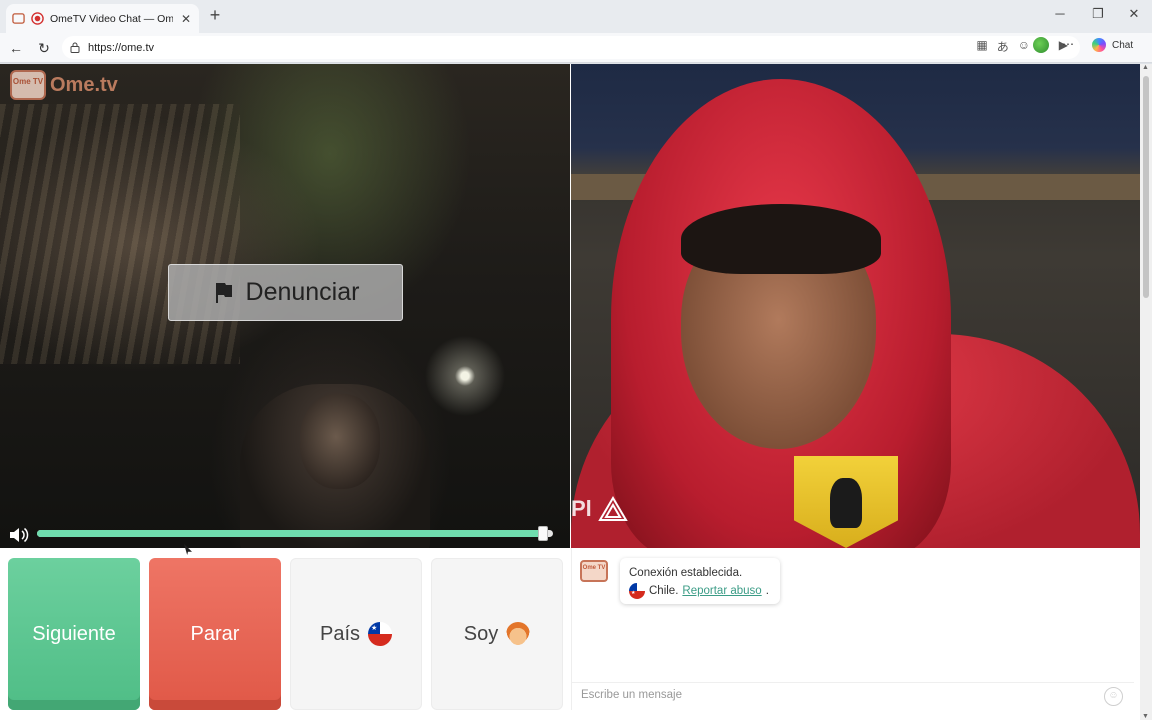 Image resolution: width=1152 pixels, height=720 pixels. Describe the element at coordinates (576, 16) in the screenshot. I see `tab-bar: OmeTV Video Chat — Omegl ✕ + ─ ❐ ✕` at that location.